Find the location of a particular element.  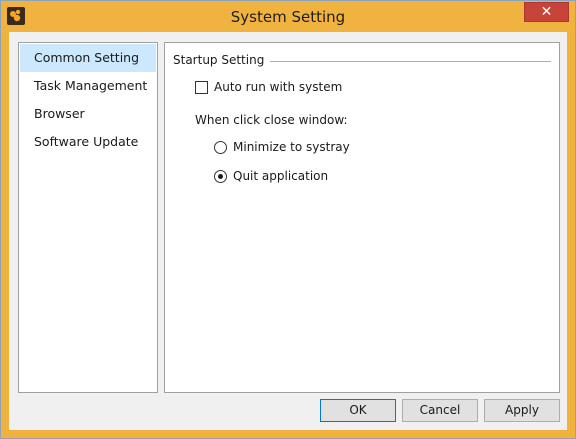

title-bar: System Setting ✕ is located at coordinates (288, 16).